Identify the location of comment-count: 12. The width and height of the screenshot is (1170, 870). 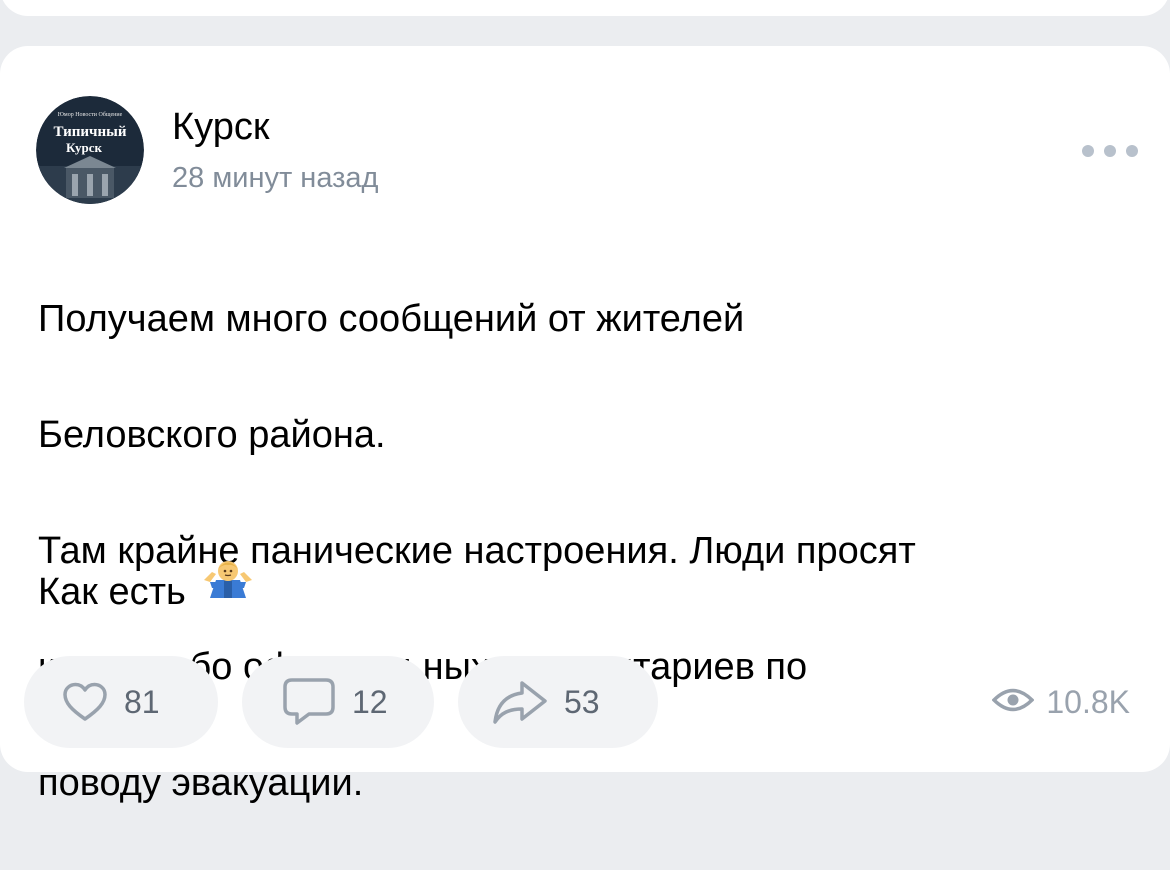
(370, 701).